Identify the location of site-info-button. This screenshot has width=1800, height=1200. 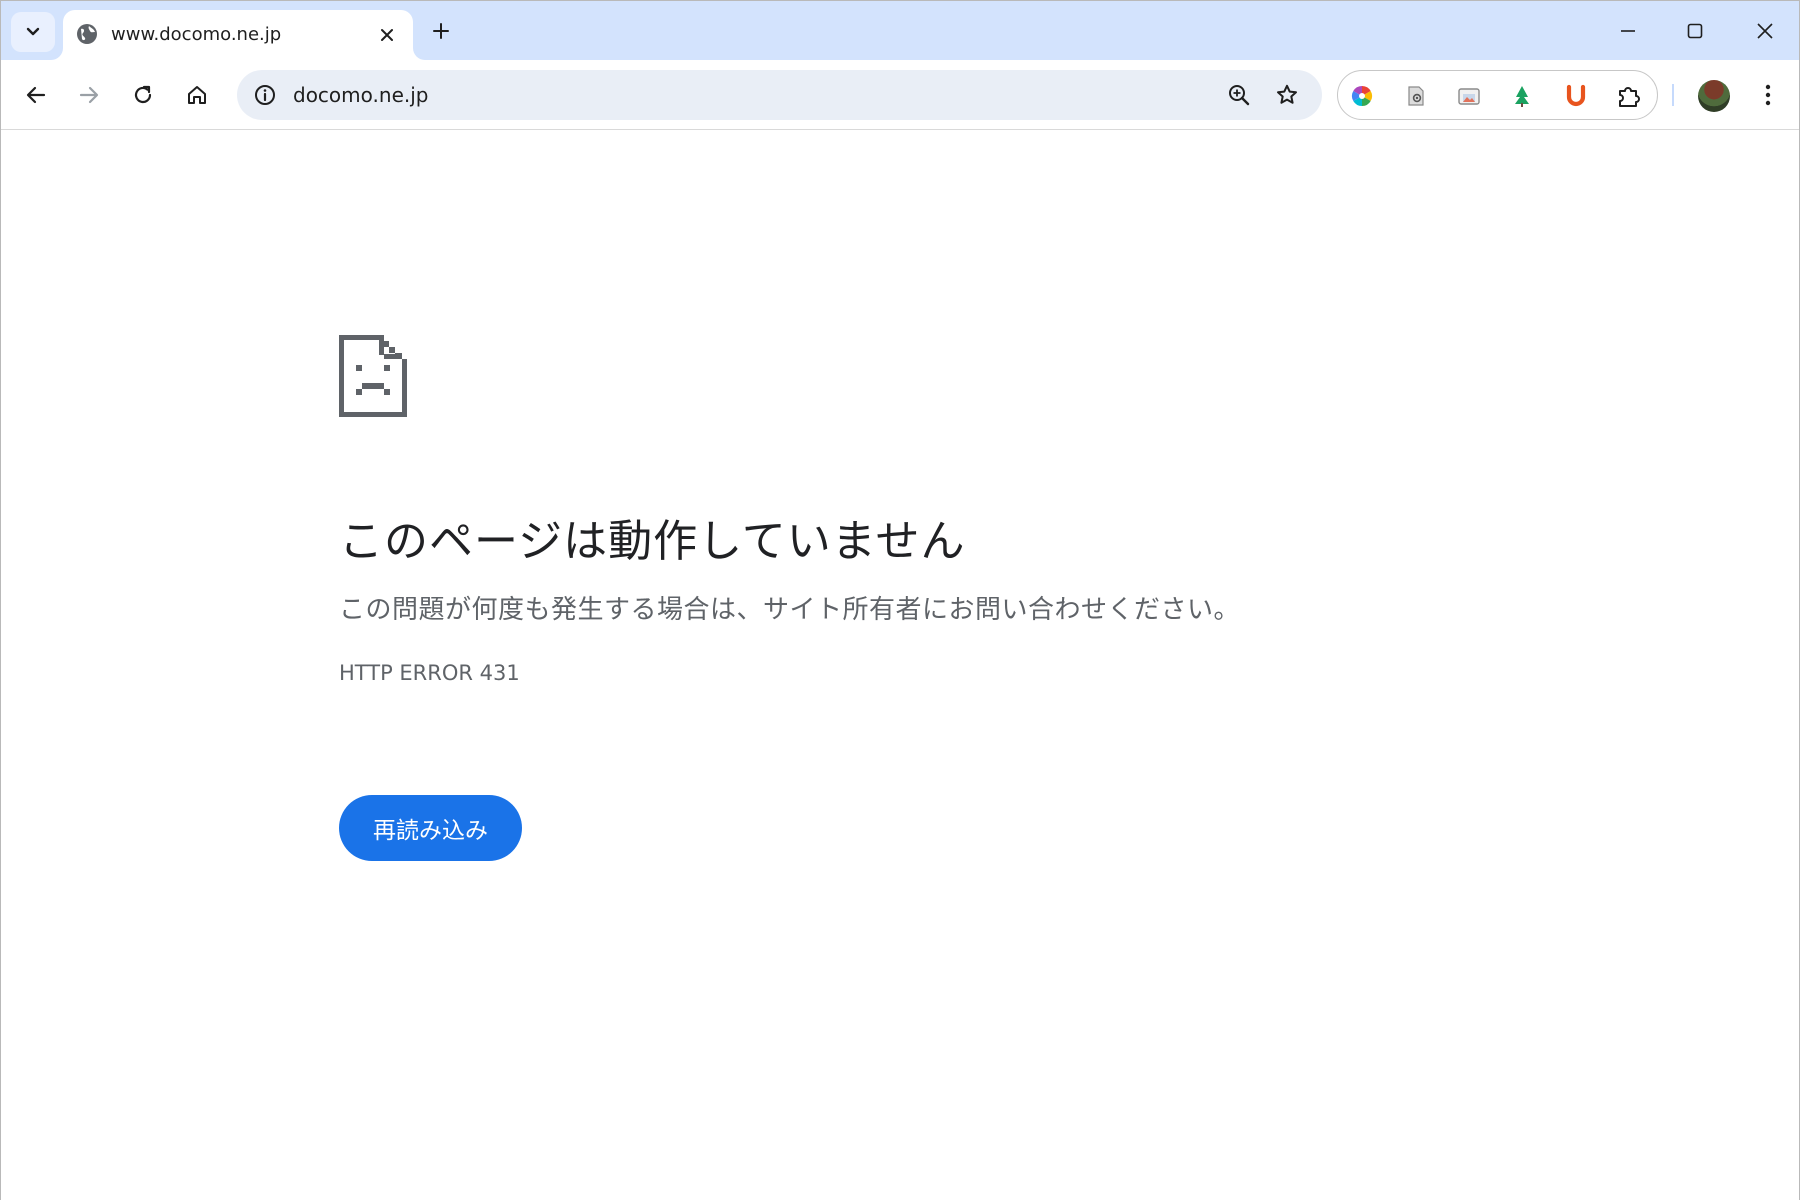
(265, 95).